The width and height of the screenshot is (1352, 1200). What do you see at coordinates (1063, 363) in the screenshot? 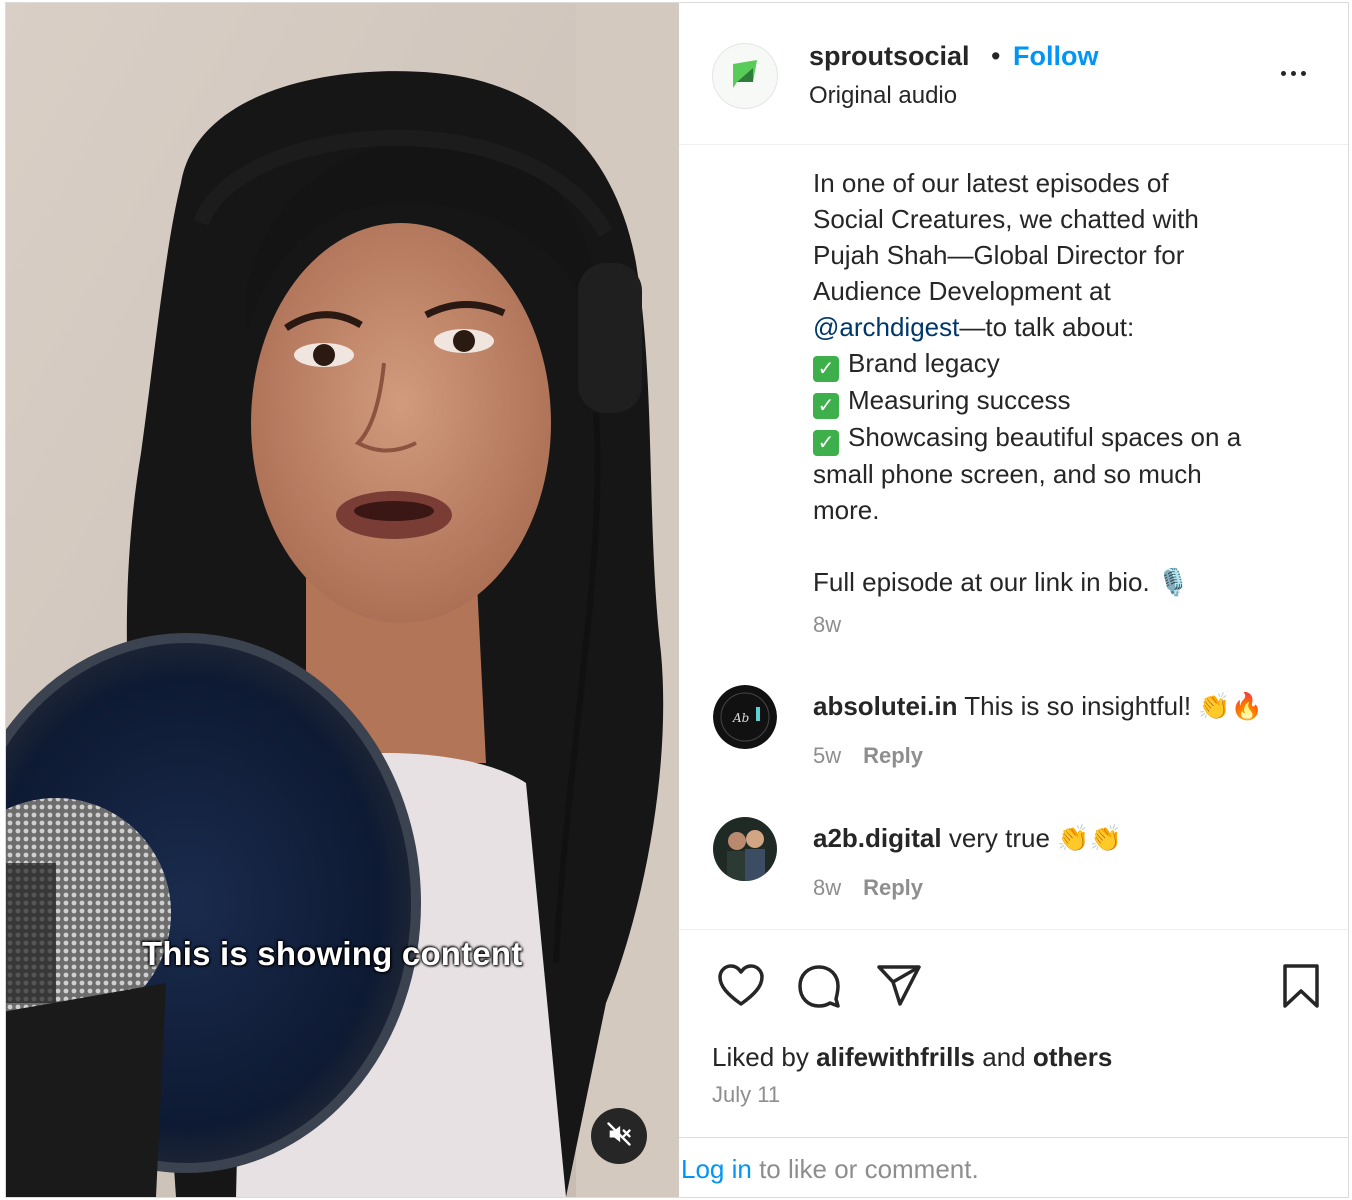
I see `caption-bullet: ✓ Brand legacy` at bounding box center [1063, 363].